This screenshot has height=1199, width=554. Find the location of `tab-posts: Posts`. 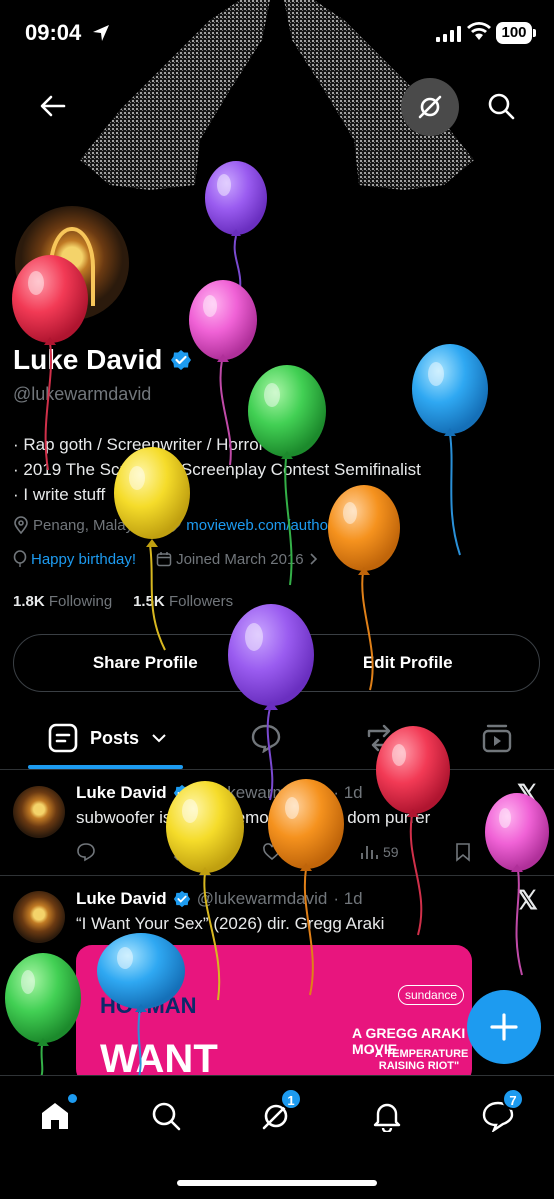

tab-posts: Posts is located at coordinates (107, 738).